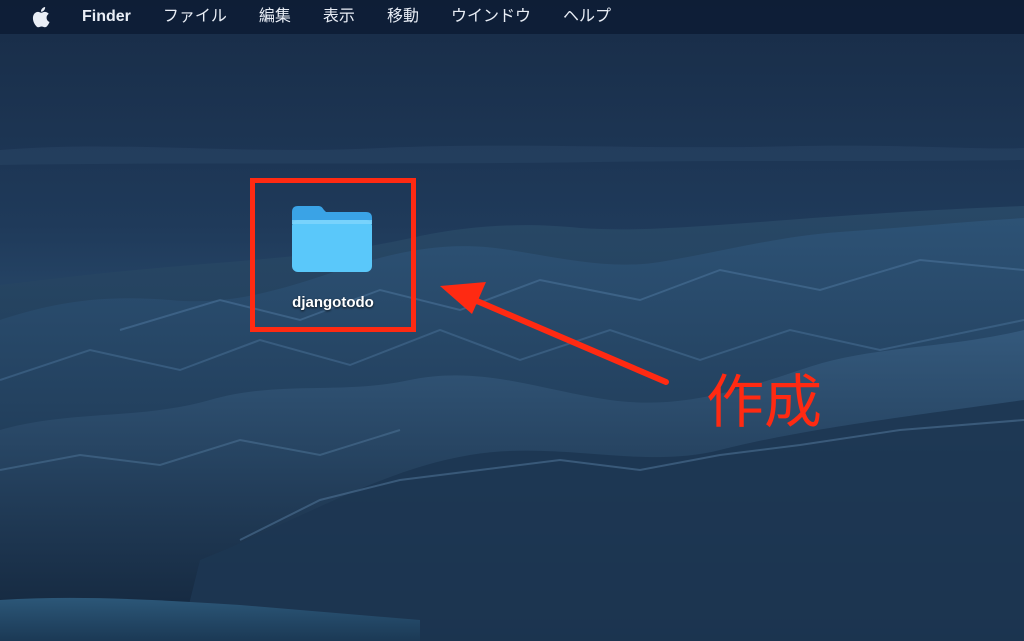 The width and height of the screenshot is (1024, 641). Describe the element at coordinates (403, 17) in the screenshot. I see `menu-go: 移動` at that location.